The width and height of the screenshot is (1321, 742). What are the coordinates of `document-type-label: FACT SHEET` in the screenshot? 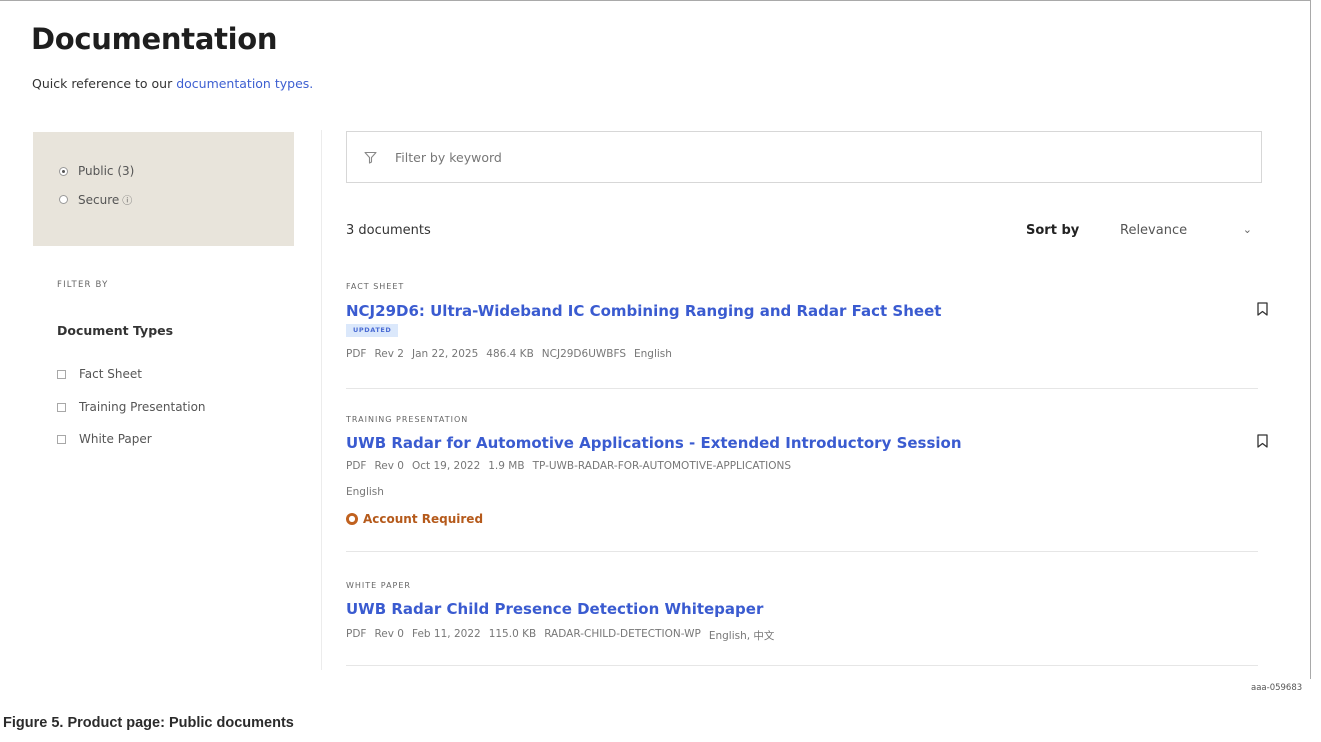 It's located at (375, 286).